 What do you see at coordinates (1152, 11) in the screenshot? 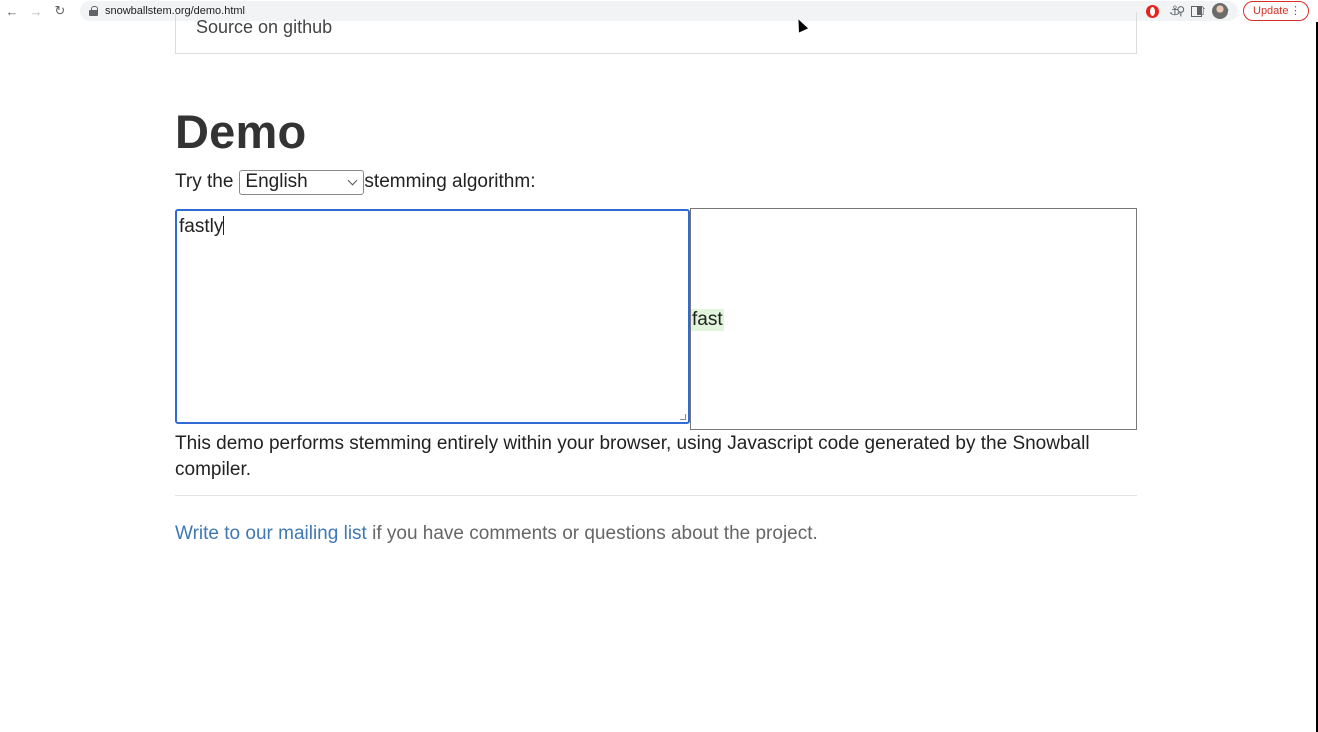
I see `opera-extension-icon` at bounding box center [1152, 11].